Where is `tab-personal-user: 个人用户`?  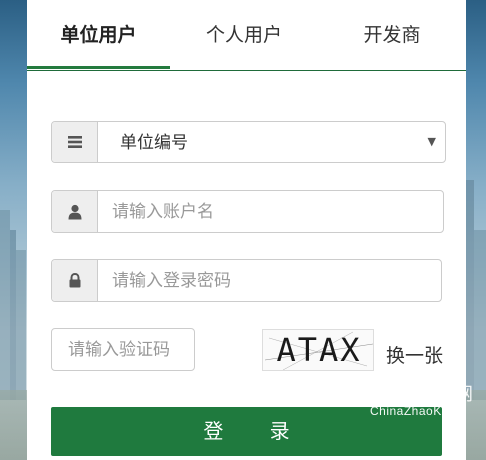 tab-personal-user: 个人用户 is located at coordinates (244, 35).